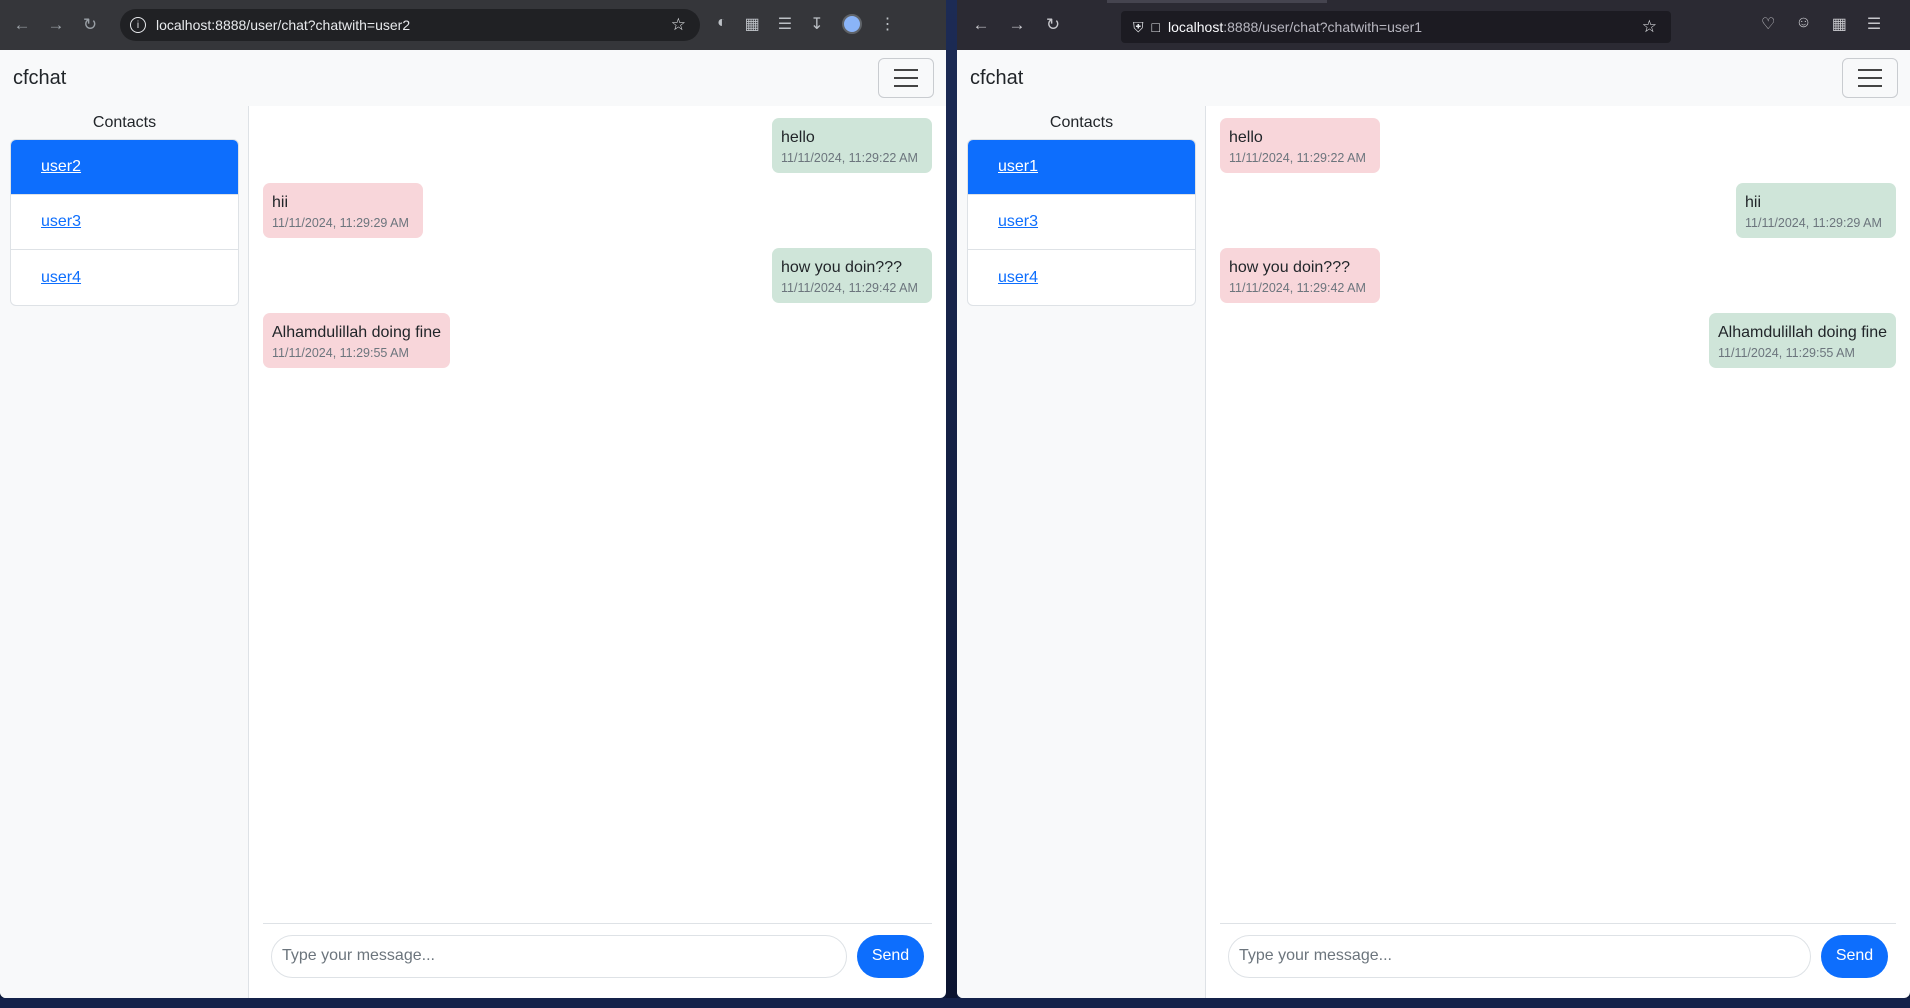 This screenshot has width=1910, height=1008. What do you see at coordinates (1297, 288) in the screenshot?
I see `message-timestamp: 11/11/2024, 11:29:42 AM` at bounding box center [1297, 288].